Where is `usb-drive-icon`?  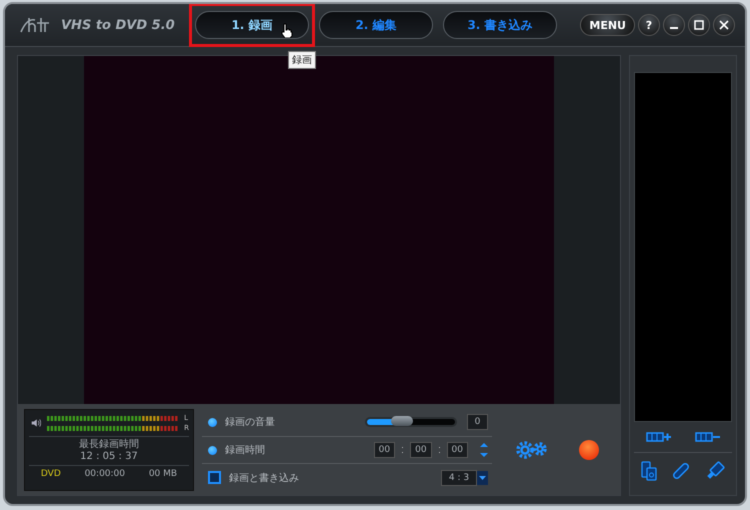 usb-drive-icon is located at coordinates (715, 471).